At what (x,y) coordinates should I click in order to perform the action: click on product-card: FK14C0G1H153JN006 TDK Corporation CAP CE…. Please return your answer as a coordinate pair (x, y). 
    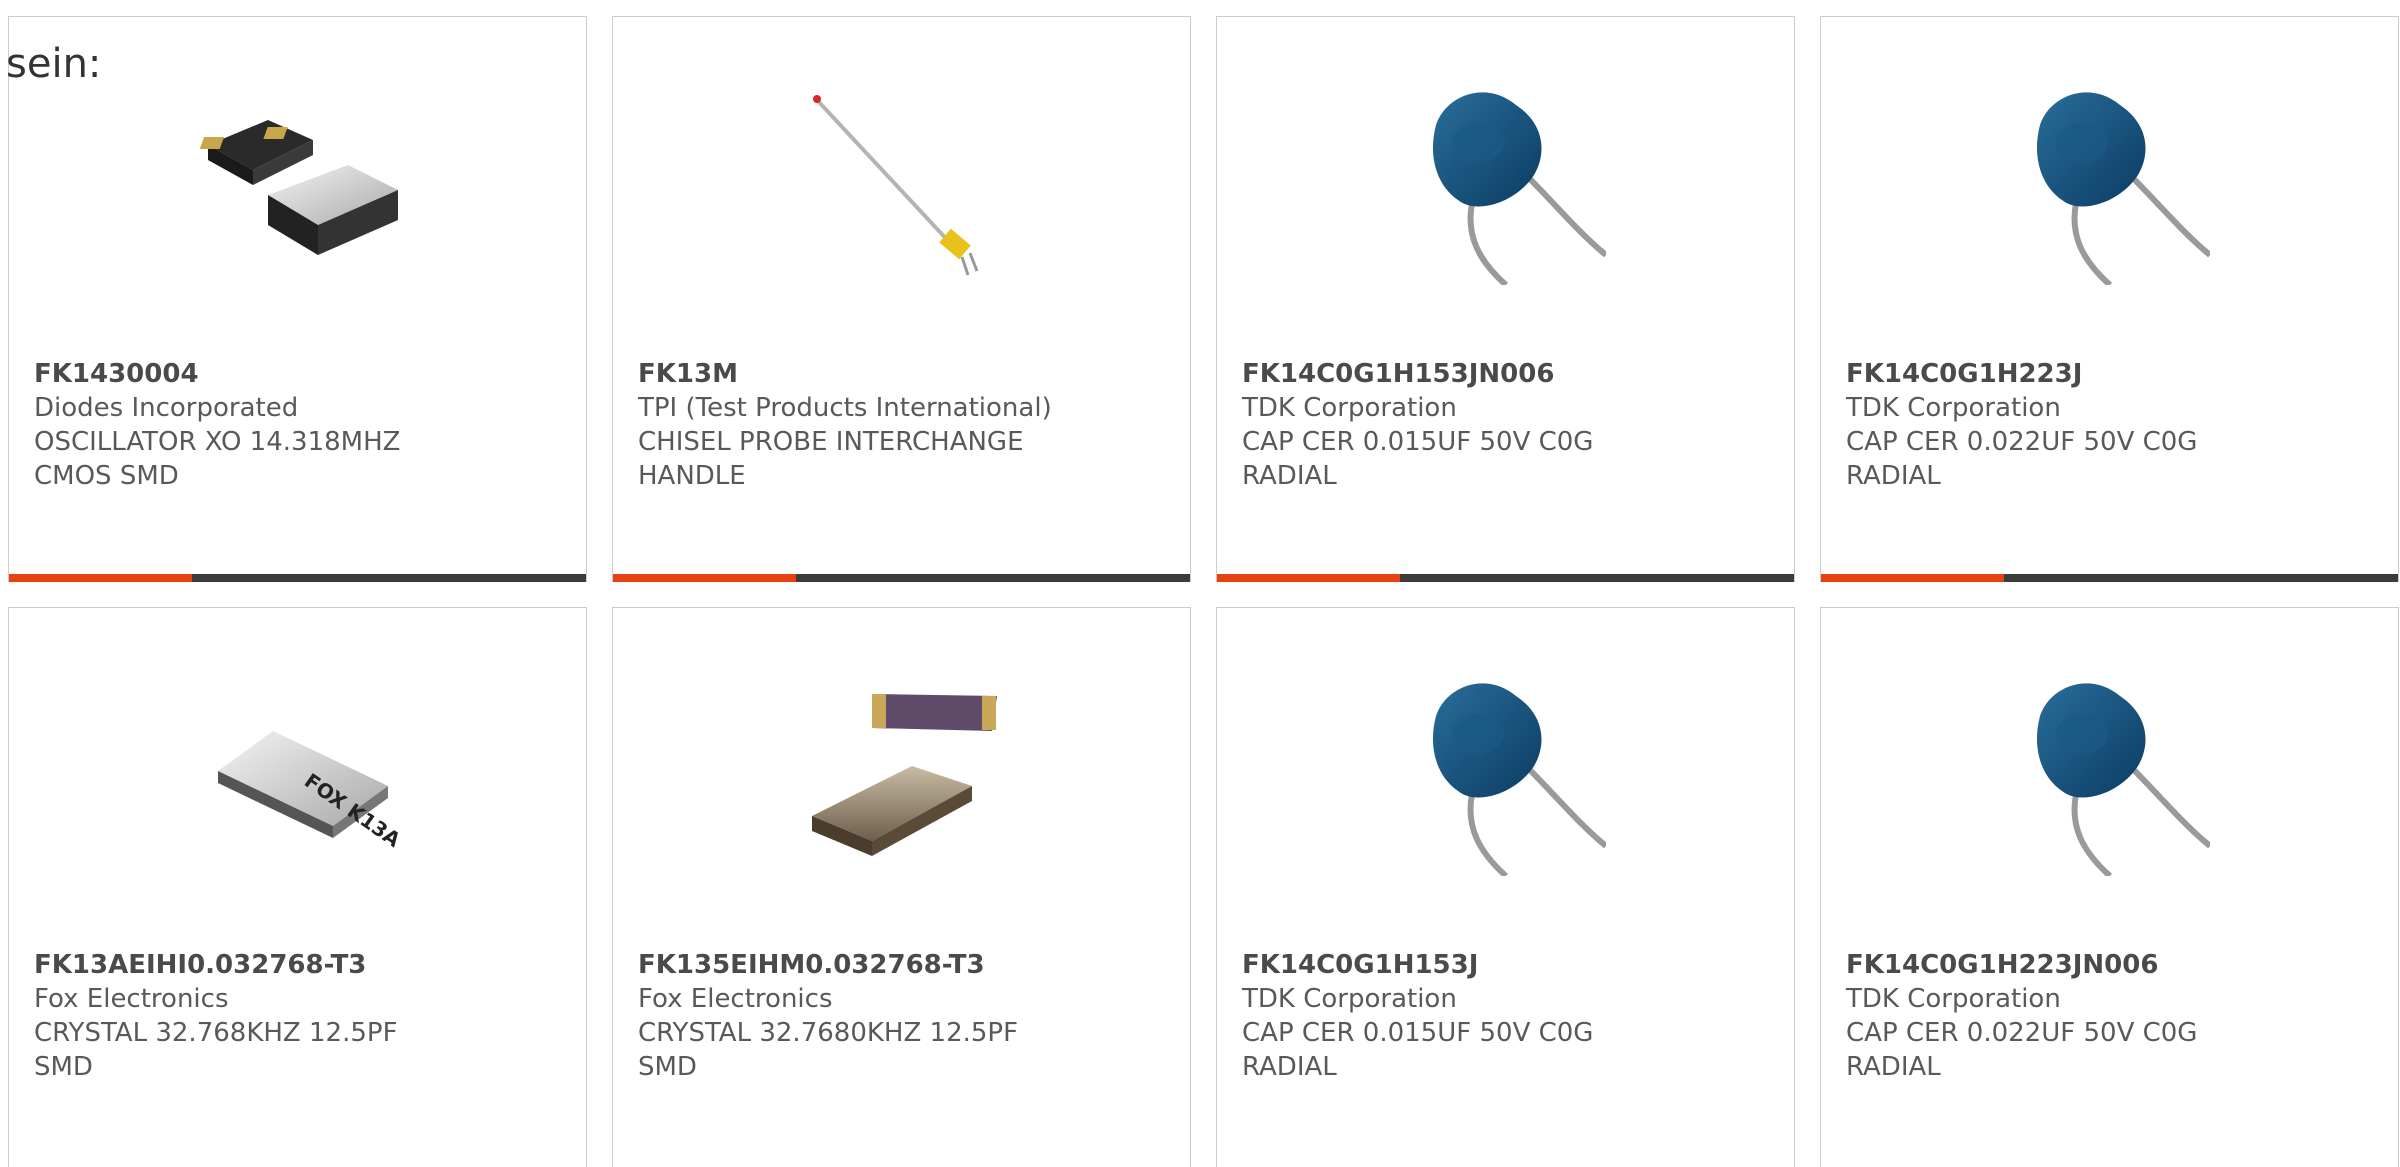
    Looking at the image, I should click on (1505, 299).